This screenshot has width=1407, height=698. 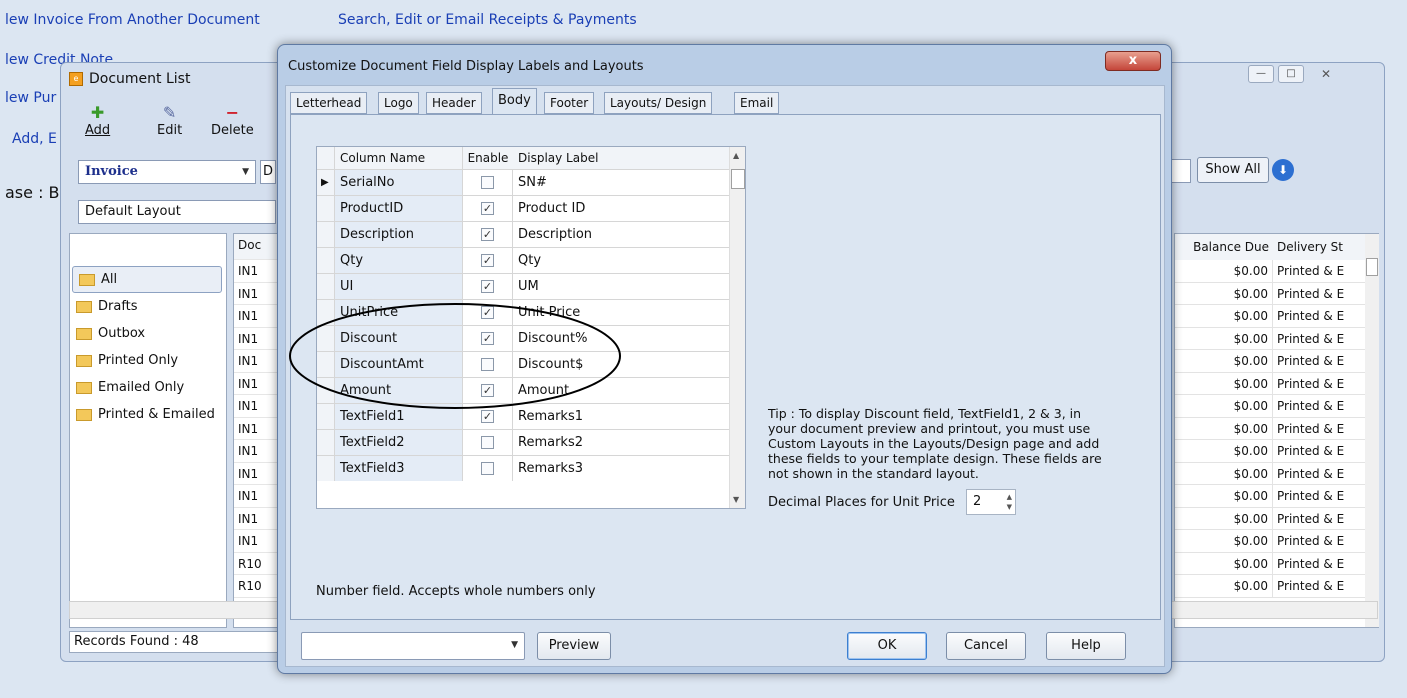 I want to click on table-row: TextField3 Remarks3, so click(x=523, y=468).